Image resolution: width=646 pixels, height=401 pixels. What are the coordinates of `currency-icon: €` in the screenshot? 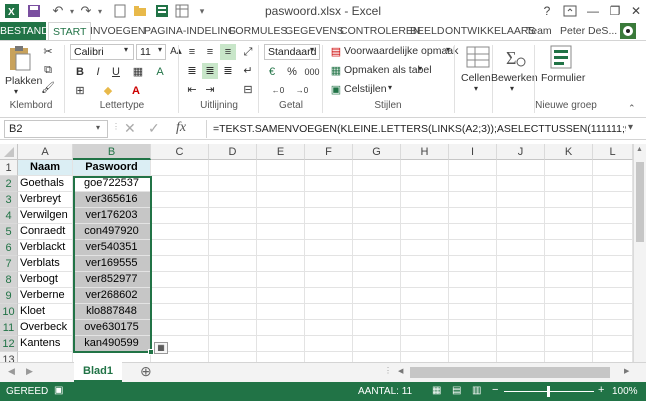 It's located at (272, 72).